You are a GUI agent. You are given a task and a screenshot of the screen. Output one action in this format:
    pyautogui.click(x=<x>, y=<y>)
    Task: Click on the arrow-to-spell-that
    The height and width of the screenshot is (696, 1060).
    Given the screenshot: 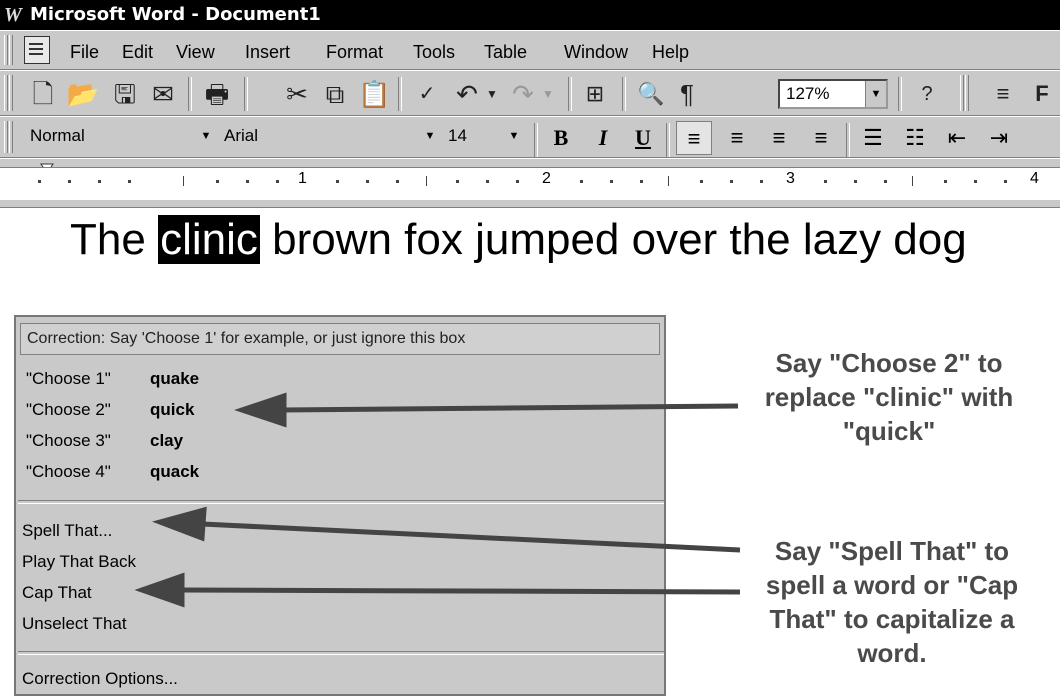 What is the action you would take?
    pyautogui.click(x=471, y=537)
    